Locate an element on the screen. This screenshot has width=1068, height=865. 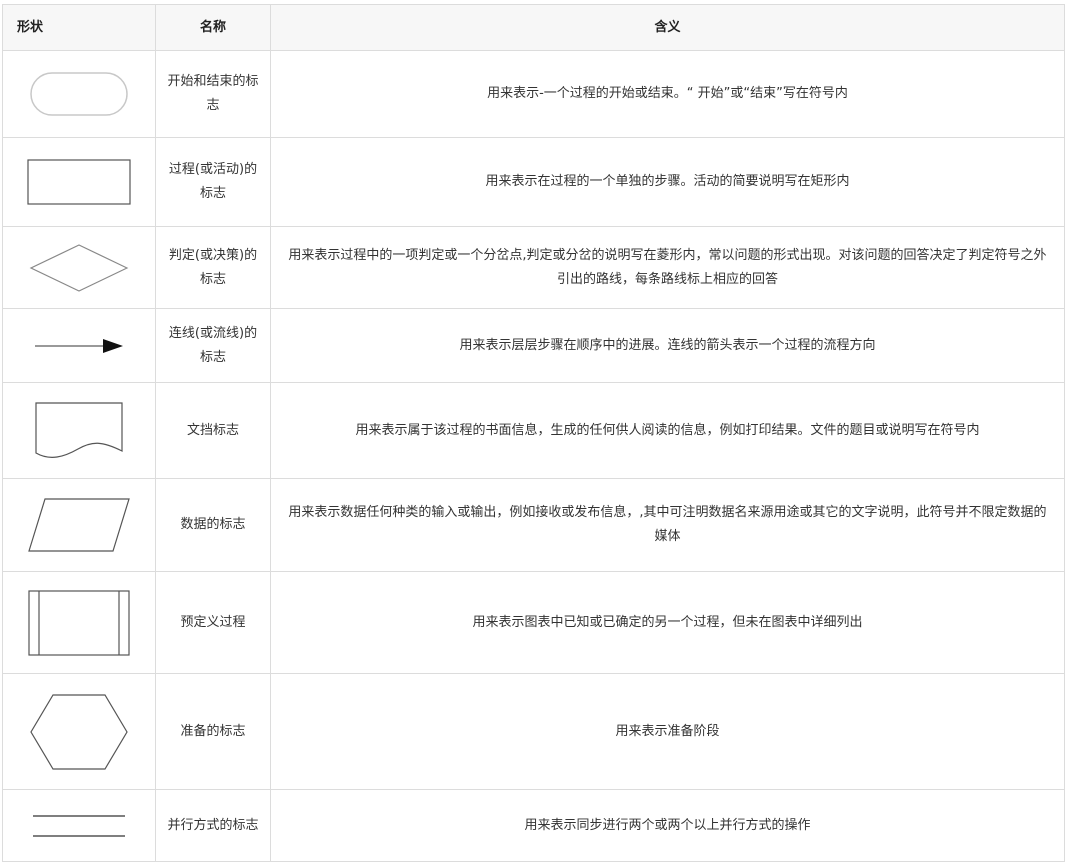
symbol-meaning: 用来表示同步进行两个或两个以上并行方式的操作 is located at coordinates (667, 825).